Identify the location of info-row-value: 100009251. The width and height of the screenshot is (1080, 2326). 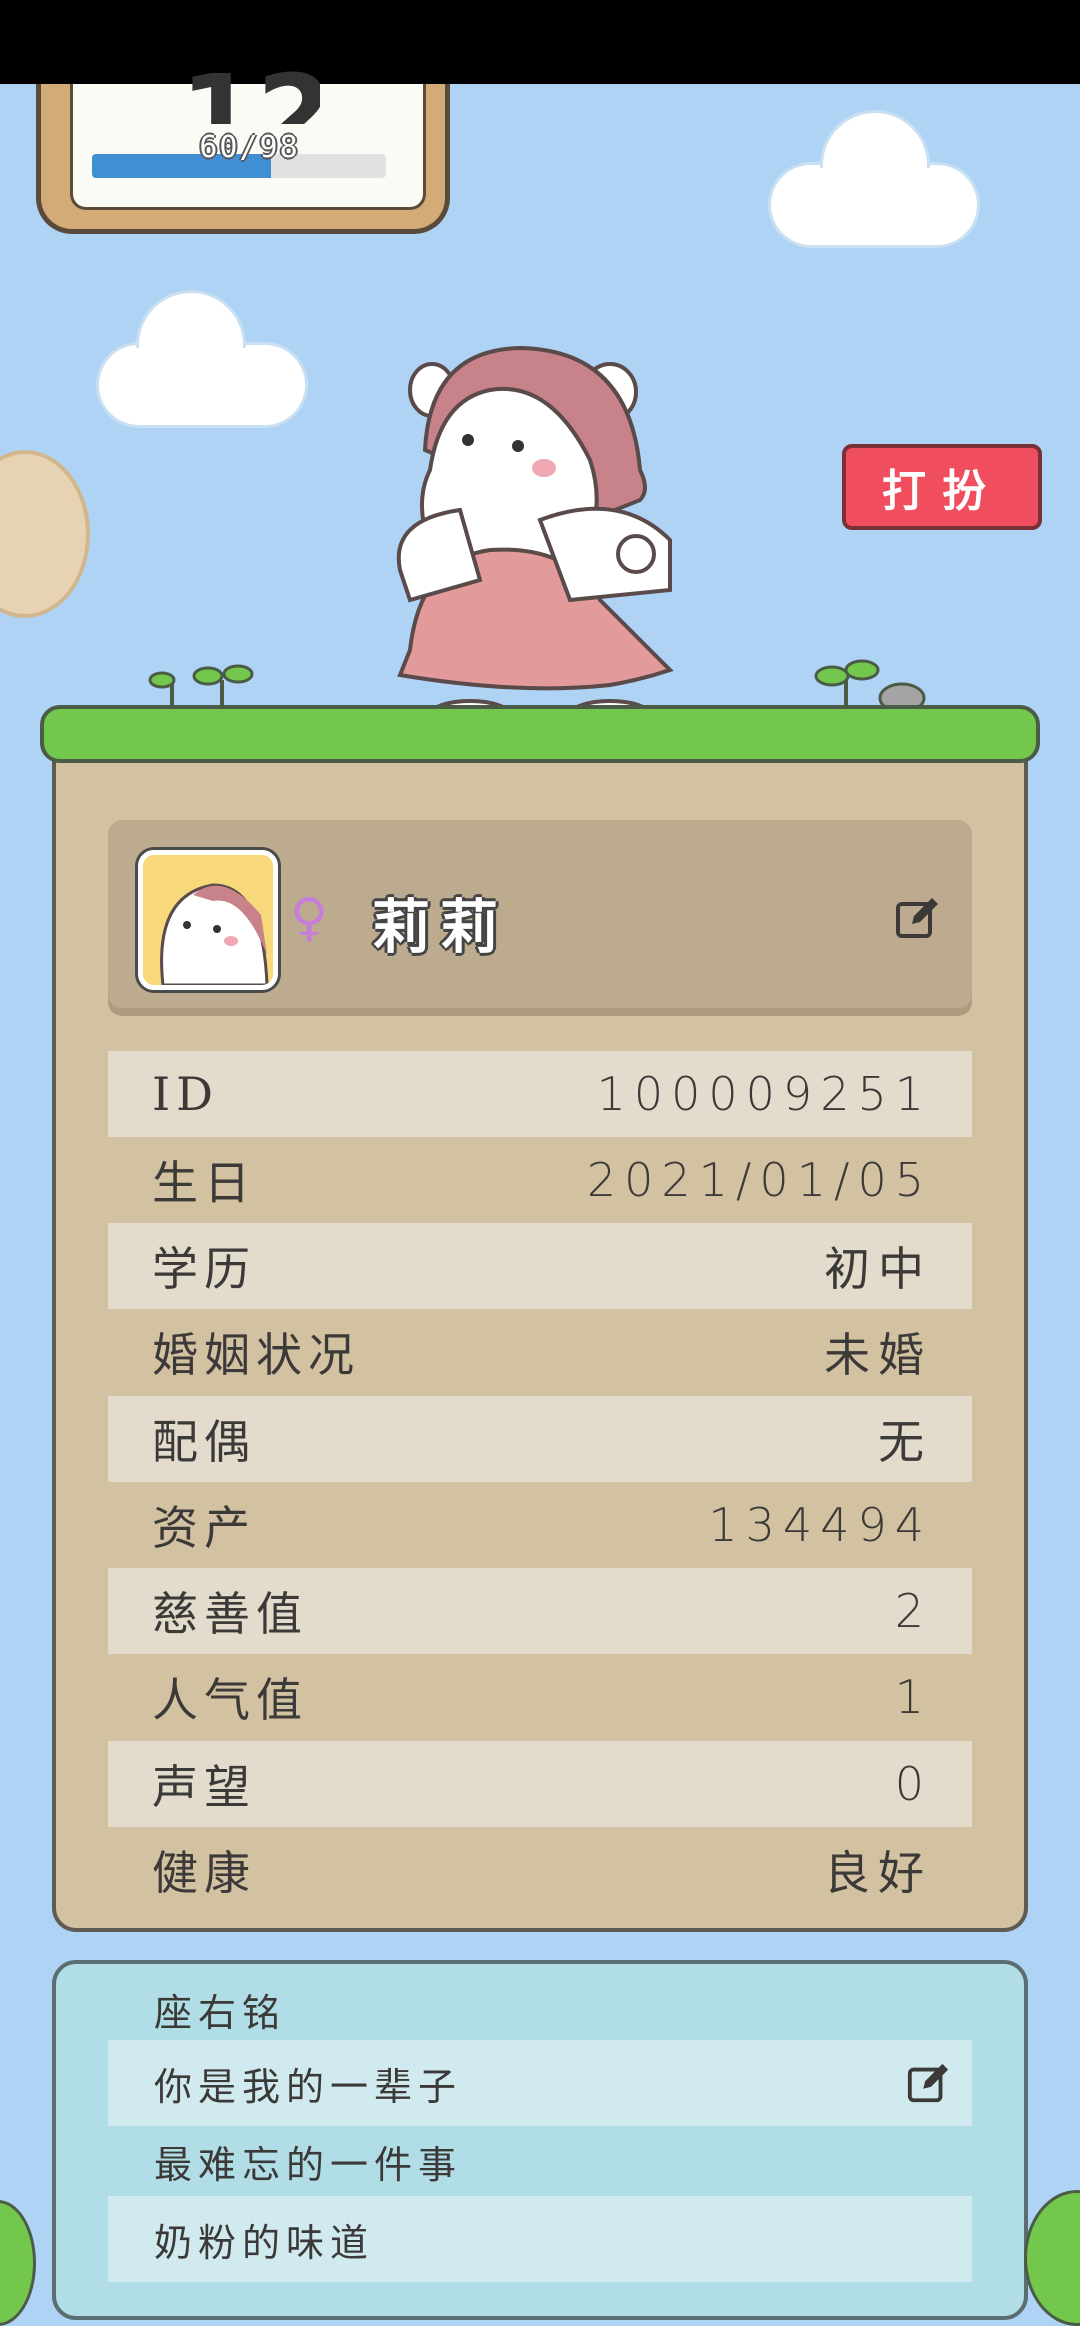
(764, 1094).